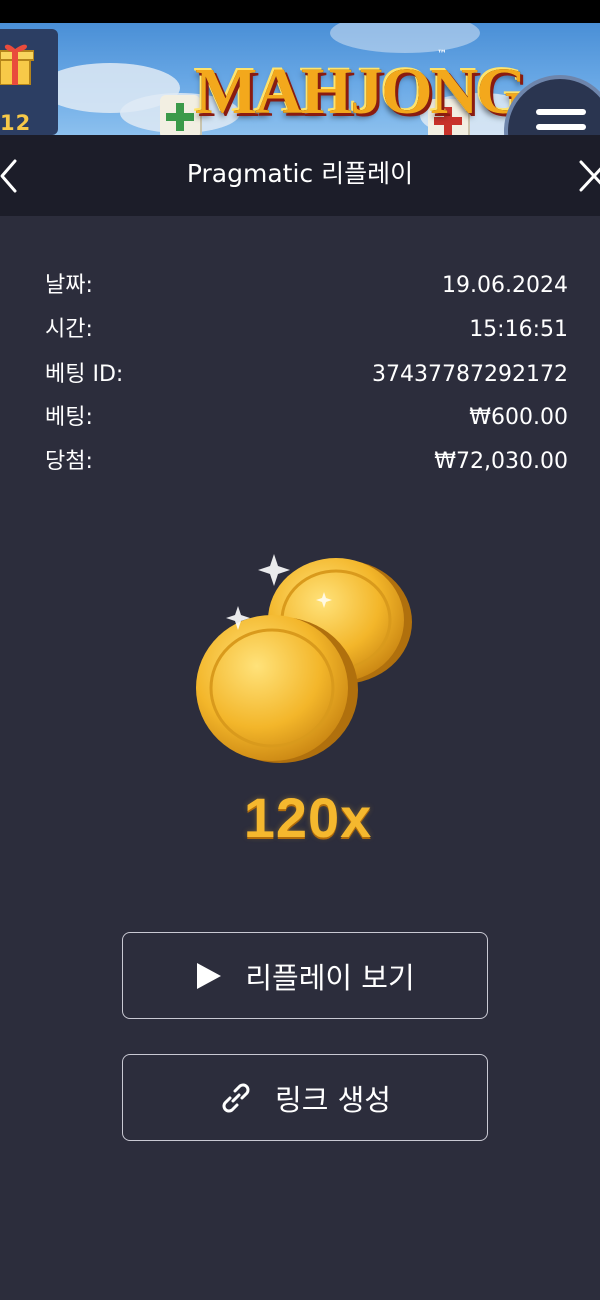 The width and height of the screenshot is (600, 1300). What do you see at coordinates (12, 176) in the screenshot?
I see `chevron-left-icon` at bounding box center [12, 176].